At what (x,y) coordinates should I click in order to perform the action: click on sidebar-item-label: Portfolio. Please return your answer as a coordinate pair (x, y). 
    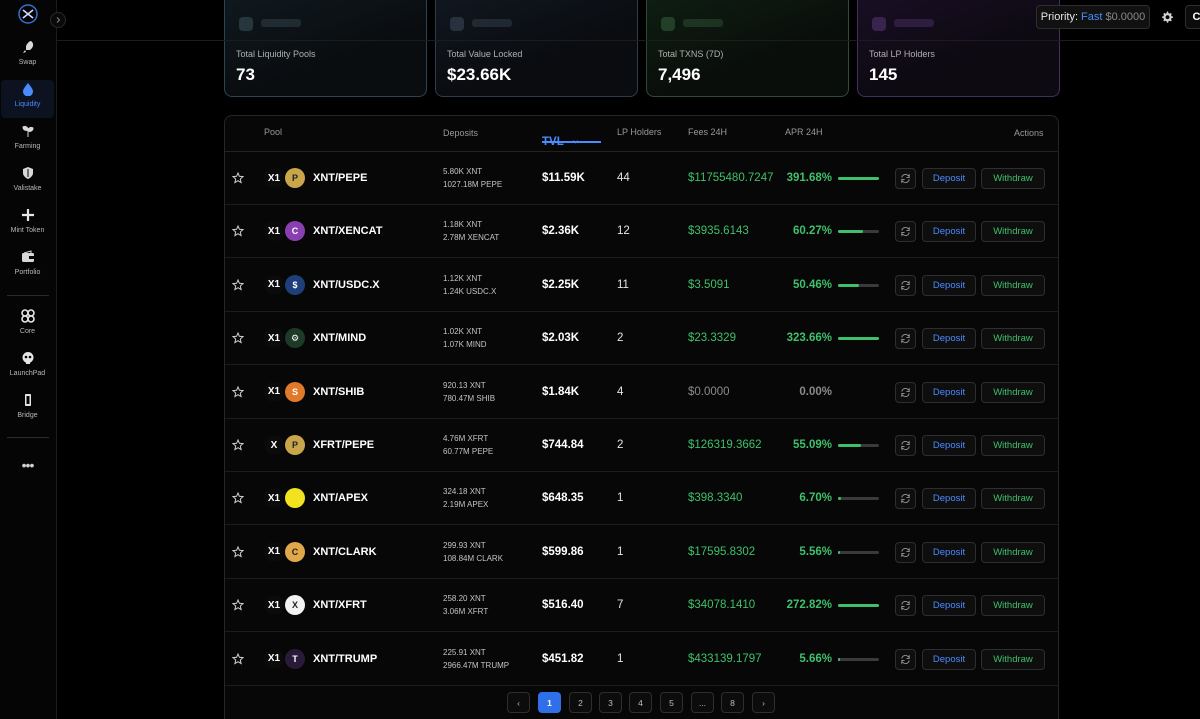
    Looking at the image, I should click on (27, 272).